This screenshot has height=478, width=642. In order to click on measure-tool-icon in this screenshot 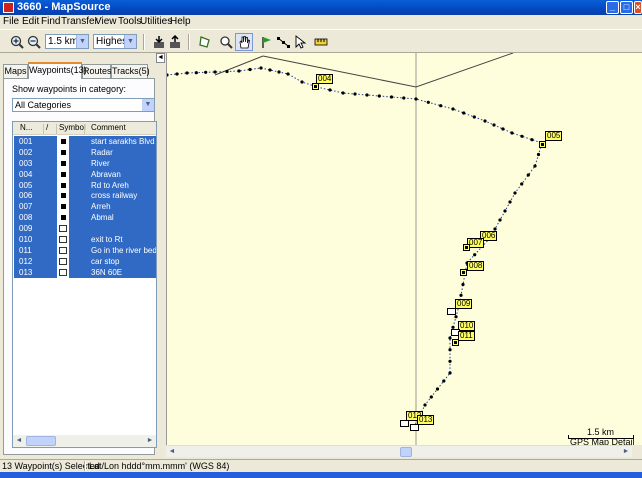, I will do `click(321, 42)`.